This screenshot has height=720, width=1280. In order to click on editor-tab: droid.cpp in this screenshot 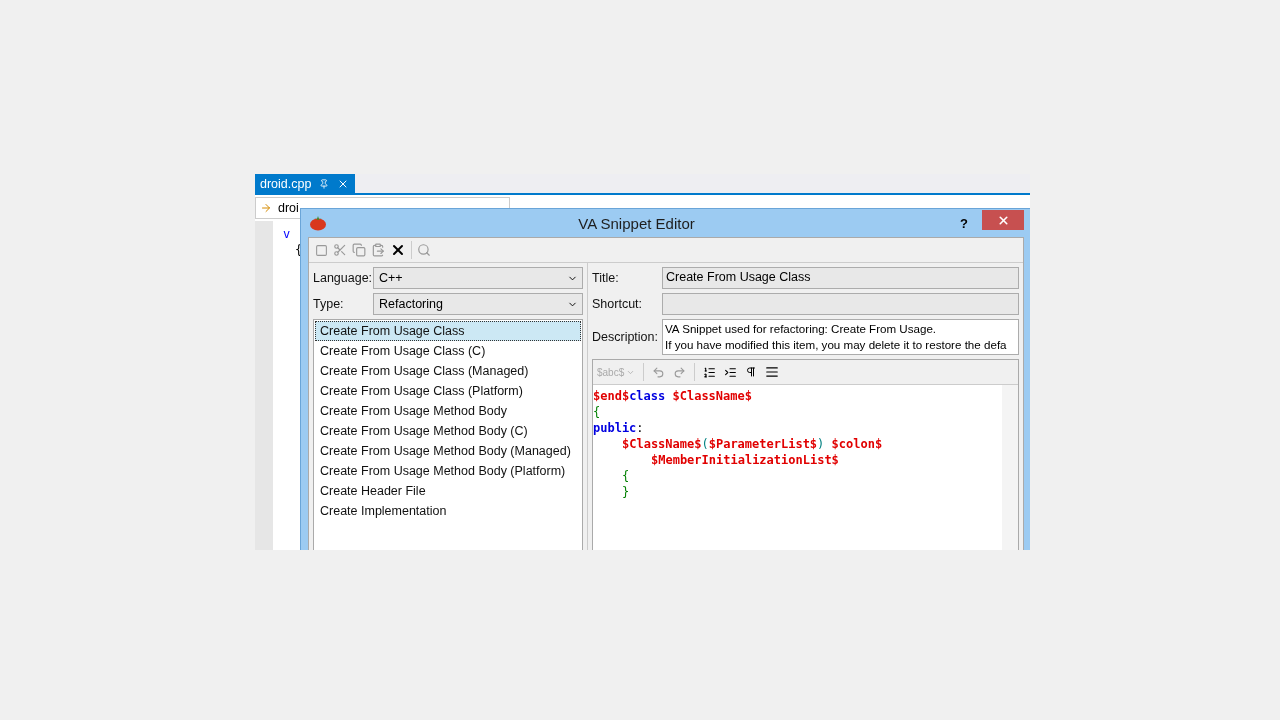, I will do `click(305, 183)`.